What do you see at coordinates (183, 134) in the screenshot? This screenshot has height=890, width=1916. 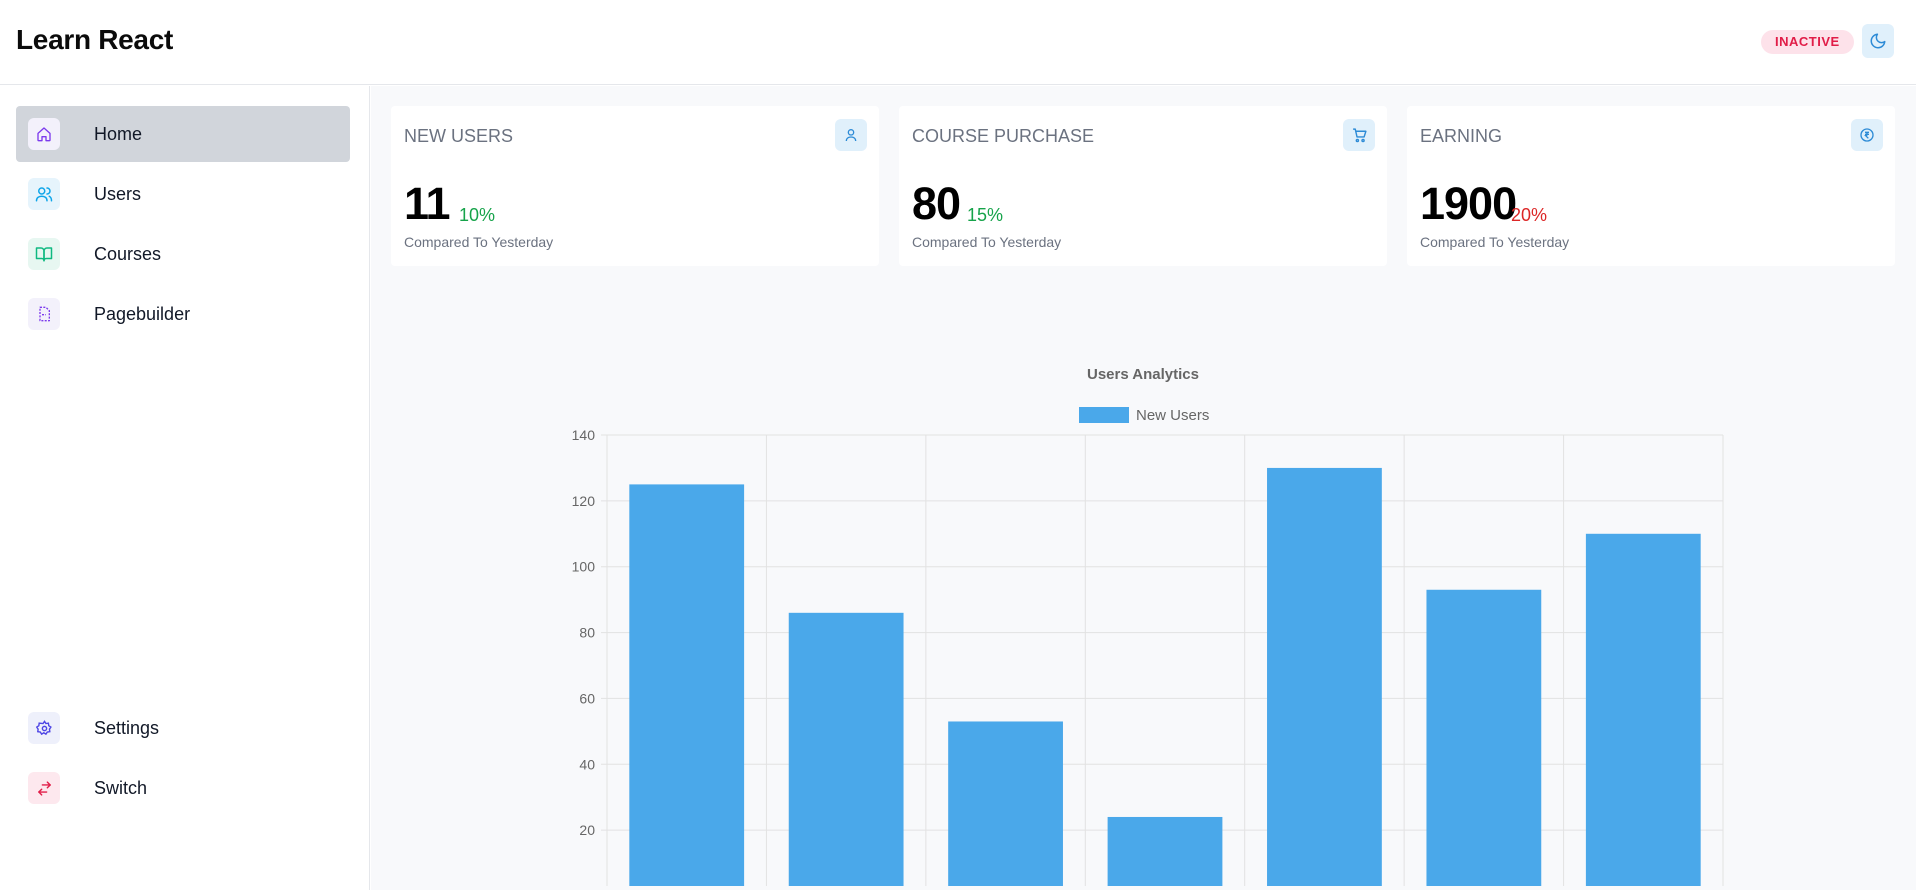 I see `sidebar-item-home: Home` at bounding box center [183, 134].